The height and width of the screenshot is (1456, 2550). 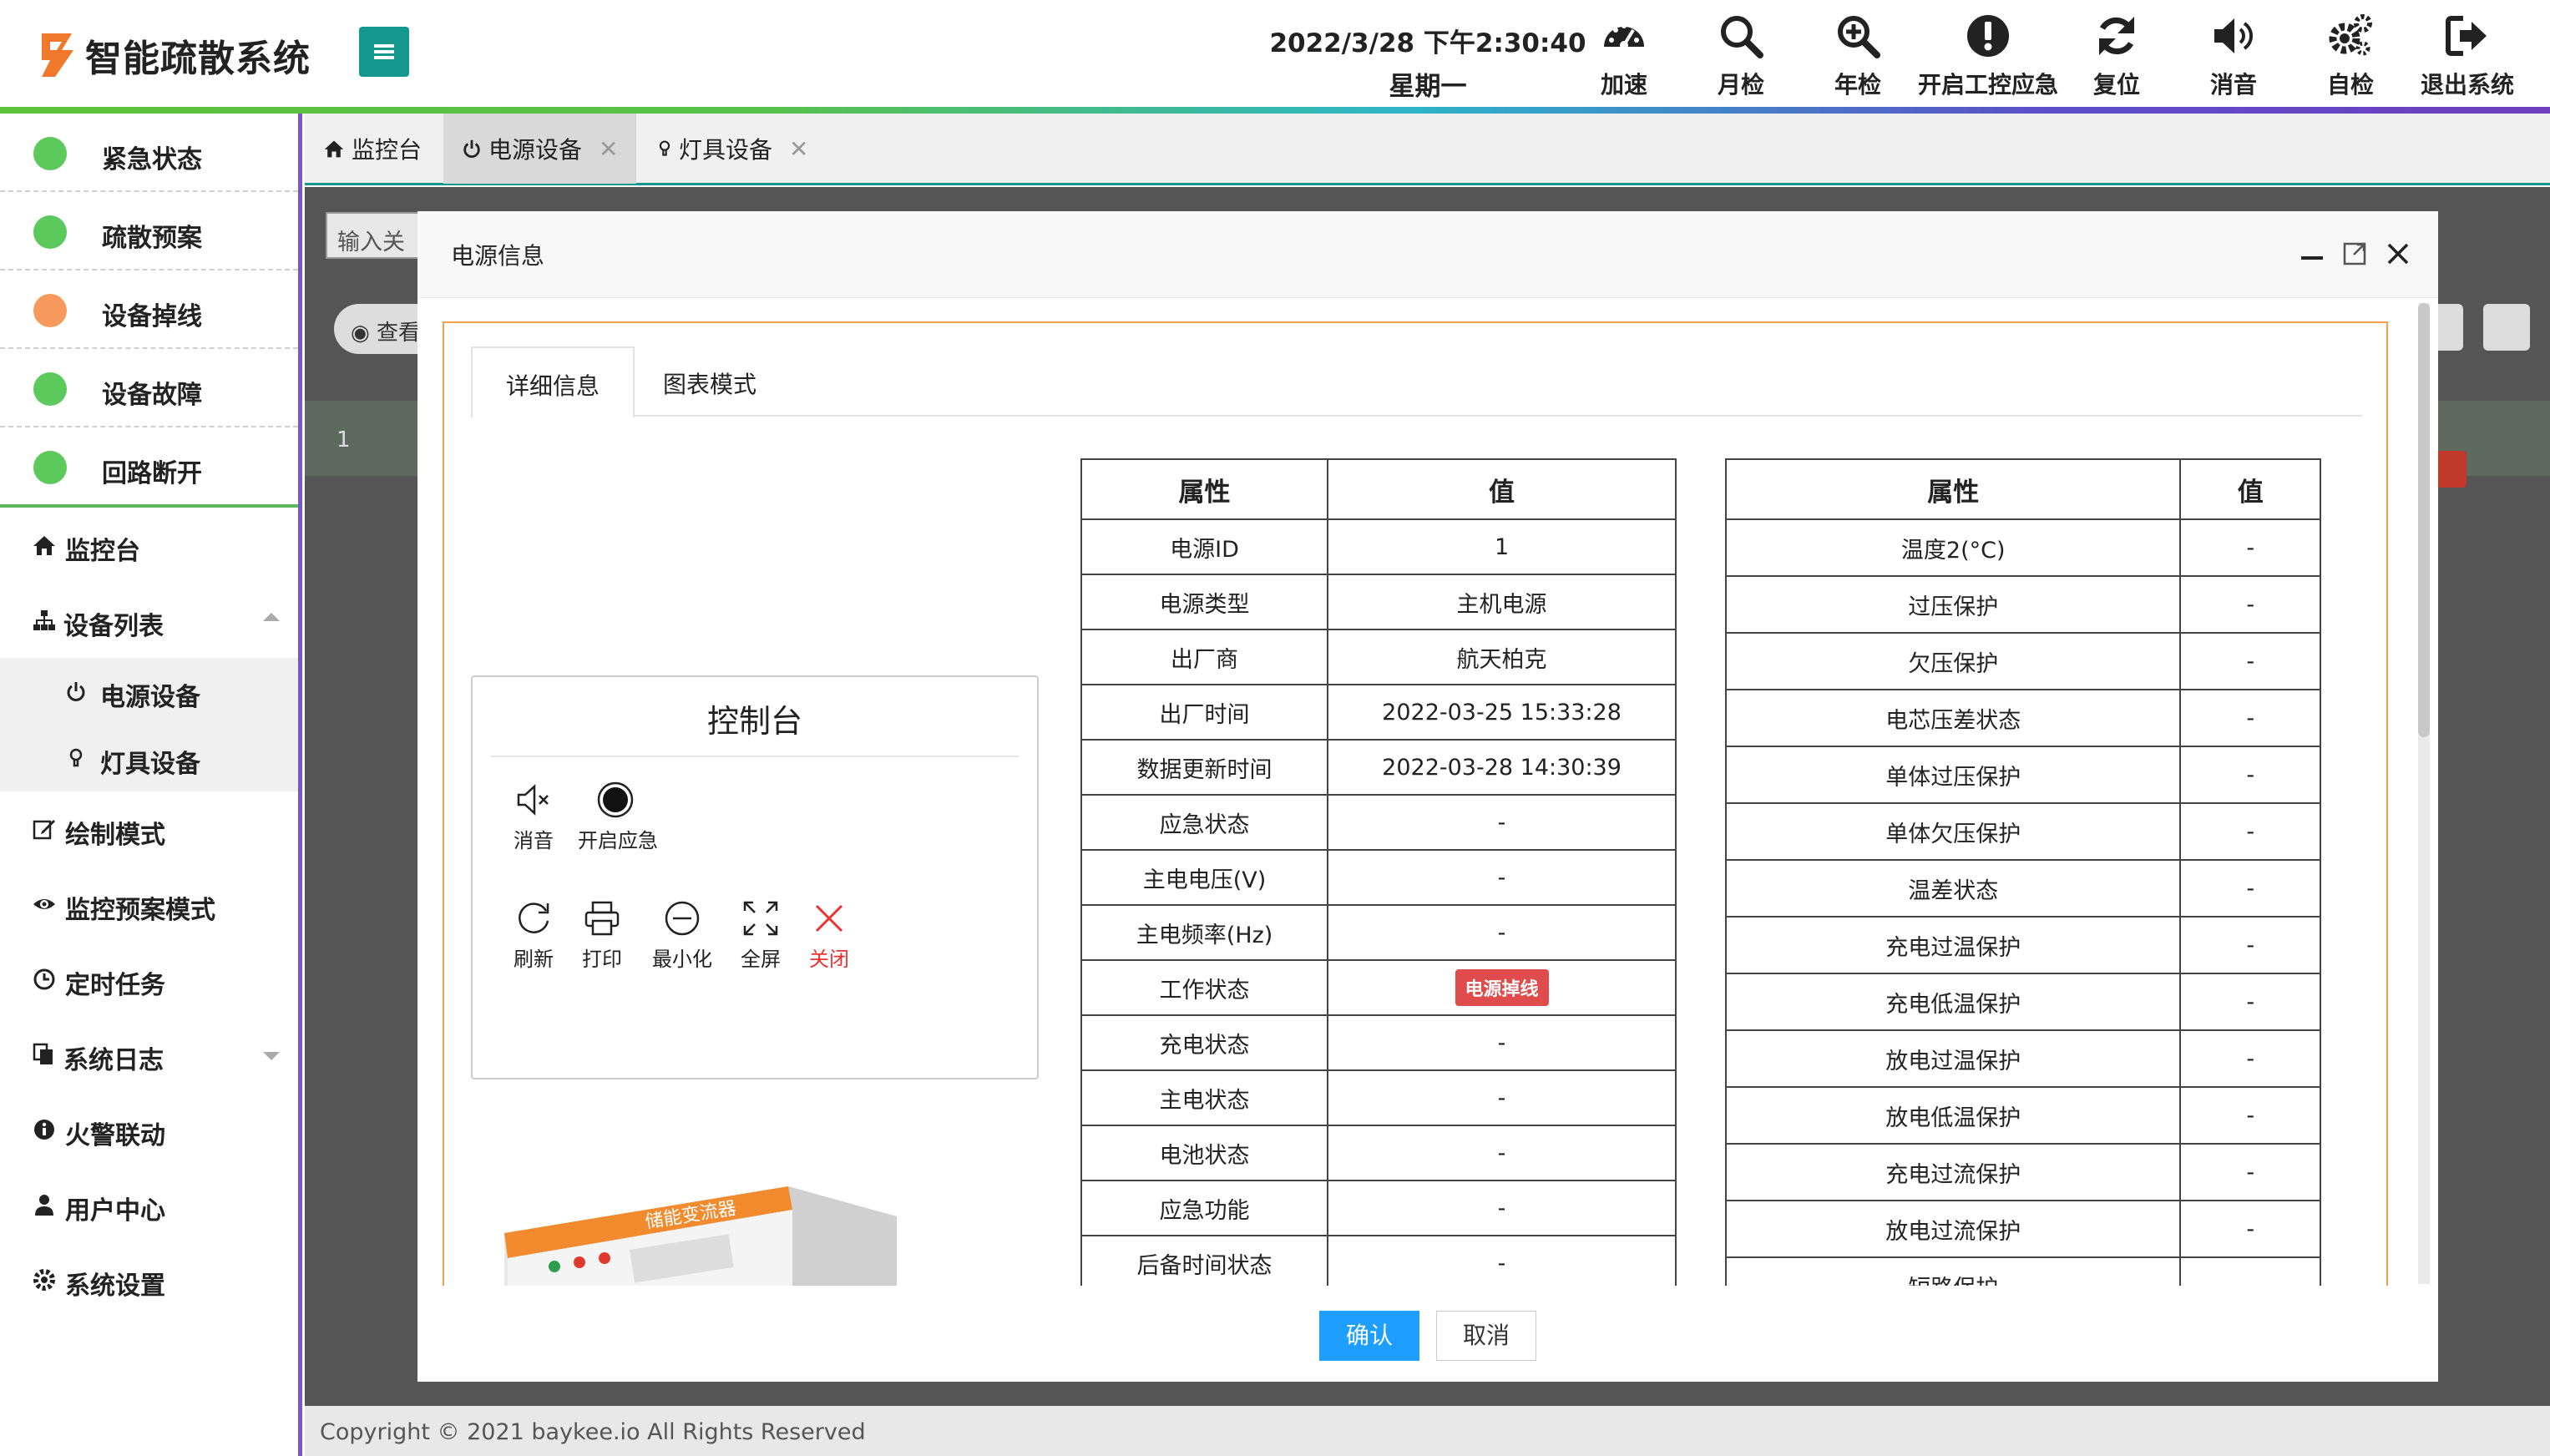 What do you see at coordinates (149, 309) in the screenshot?
I see `status-item-device-offline: 设备掉线` at bounding box center [149, 309].